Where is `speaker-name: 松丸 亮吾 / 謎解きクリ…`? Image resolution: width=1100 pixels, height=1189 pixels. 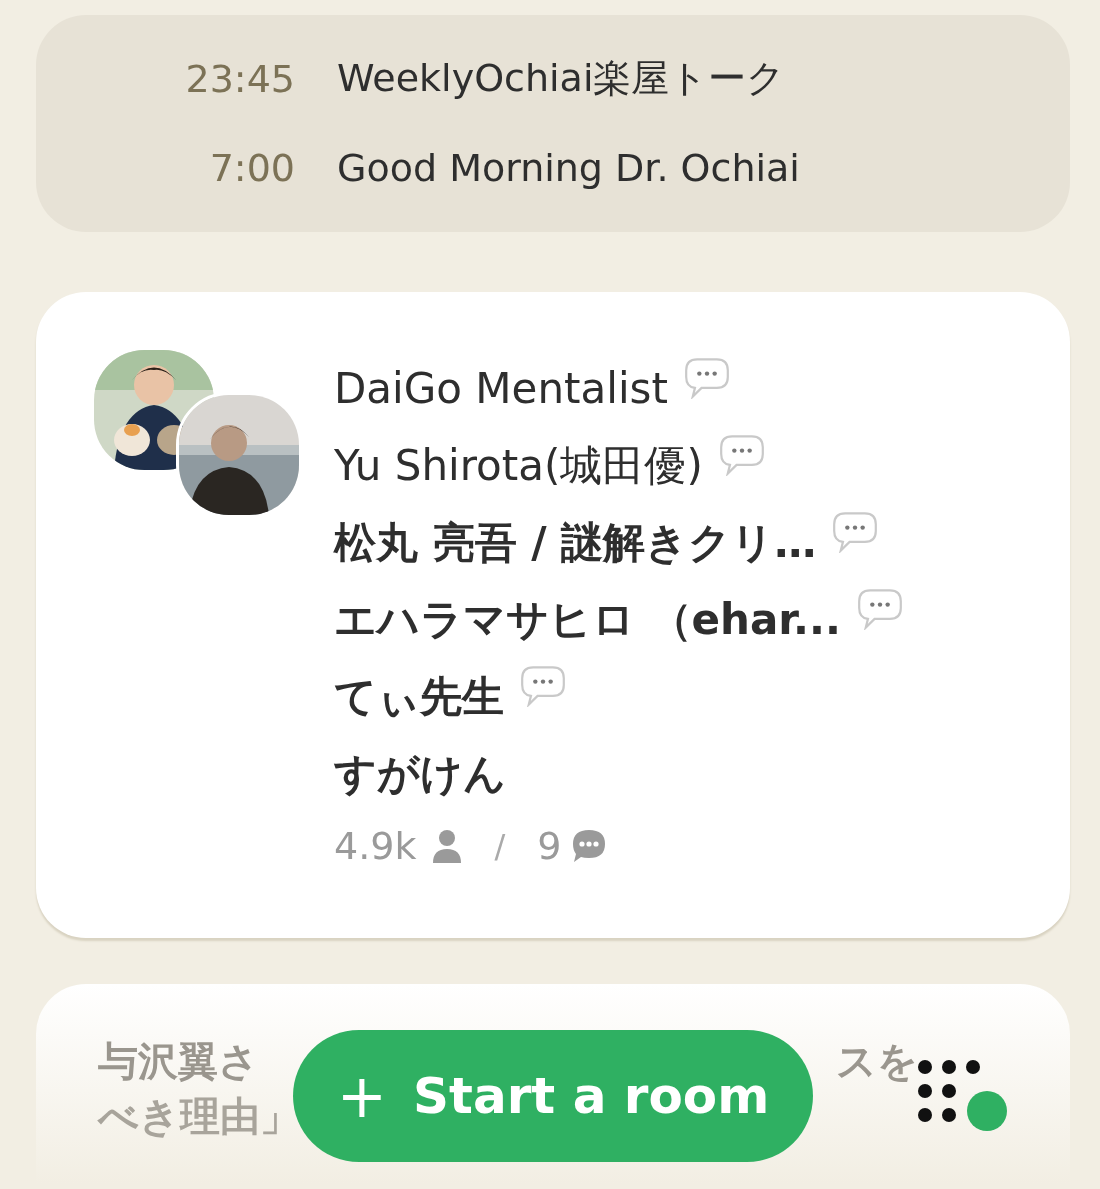 speaker-name: 松丸 亮吾 / 謎解きクリ… is located at coordinates (575, 542).